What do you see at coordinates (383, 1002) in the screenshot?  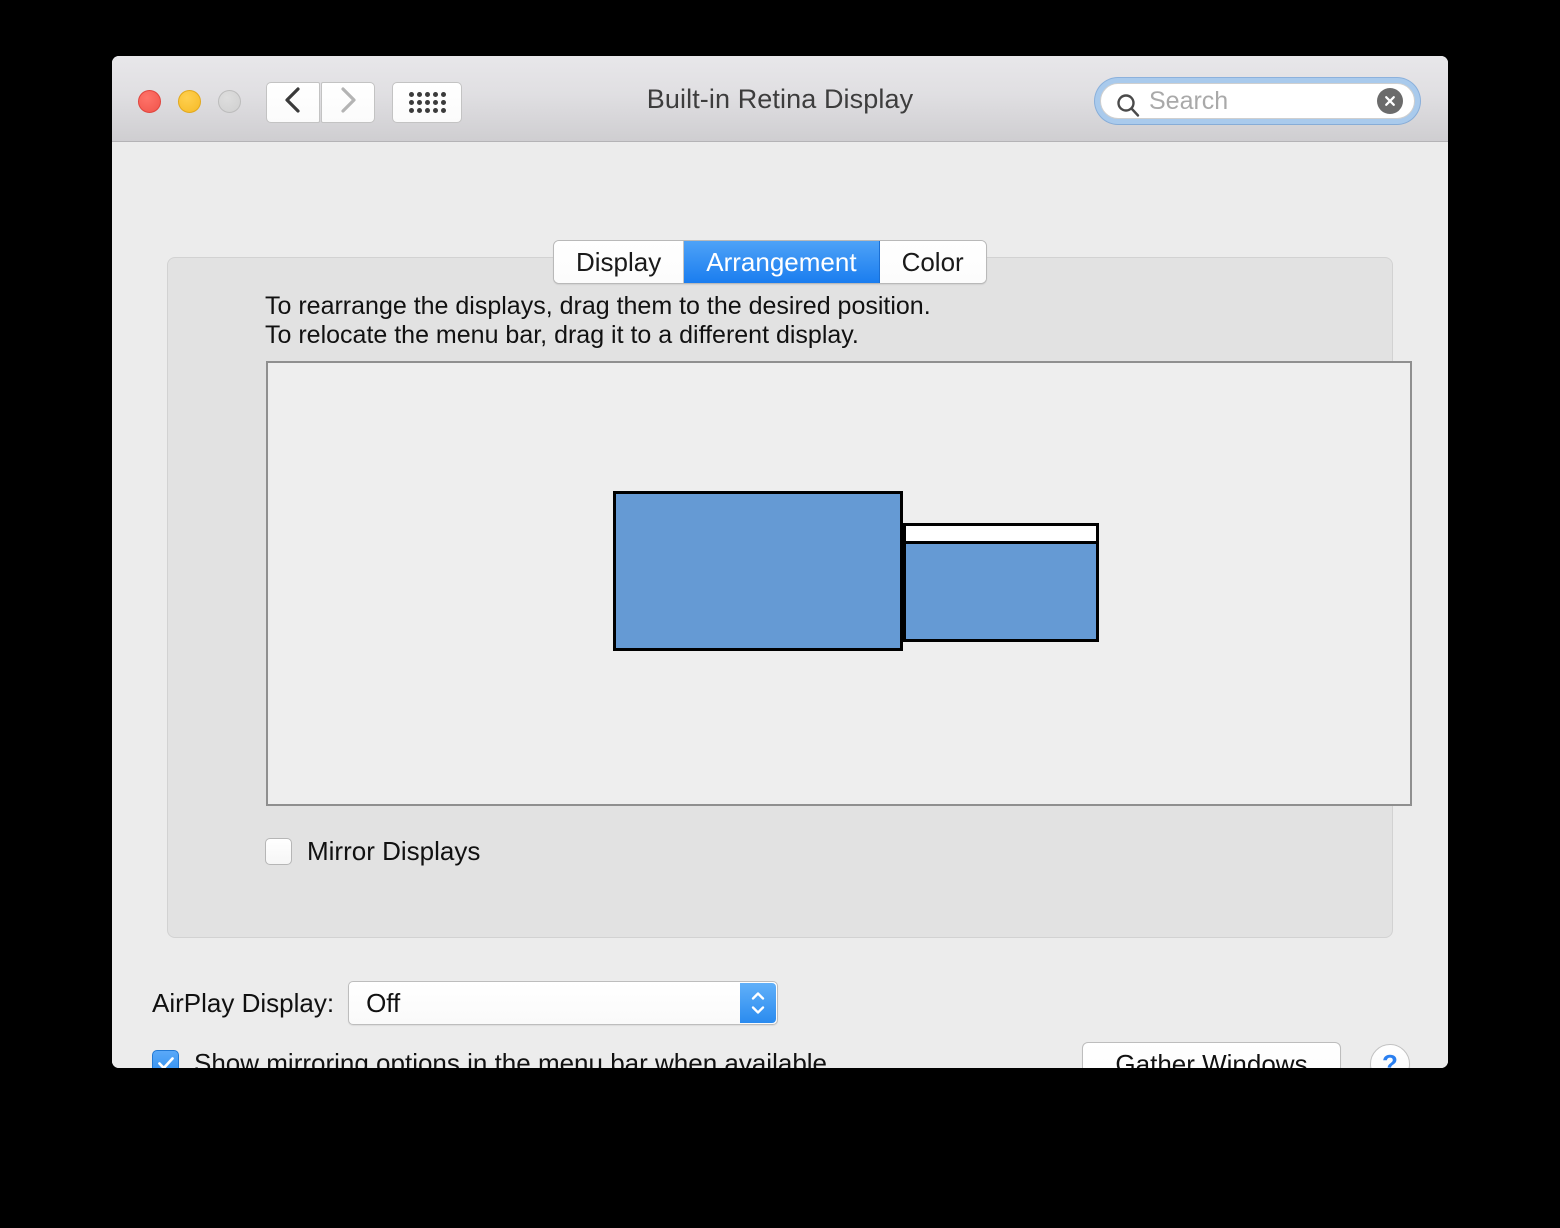 I see `airplay-display-value: Off` at bounding box center [383, 1002].